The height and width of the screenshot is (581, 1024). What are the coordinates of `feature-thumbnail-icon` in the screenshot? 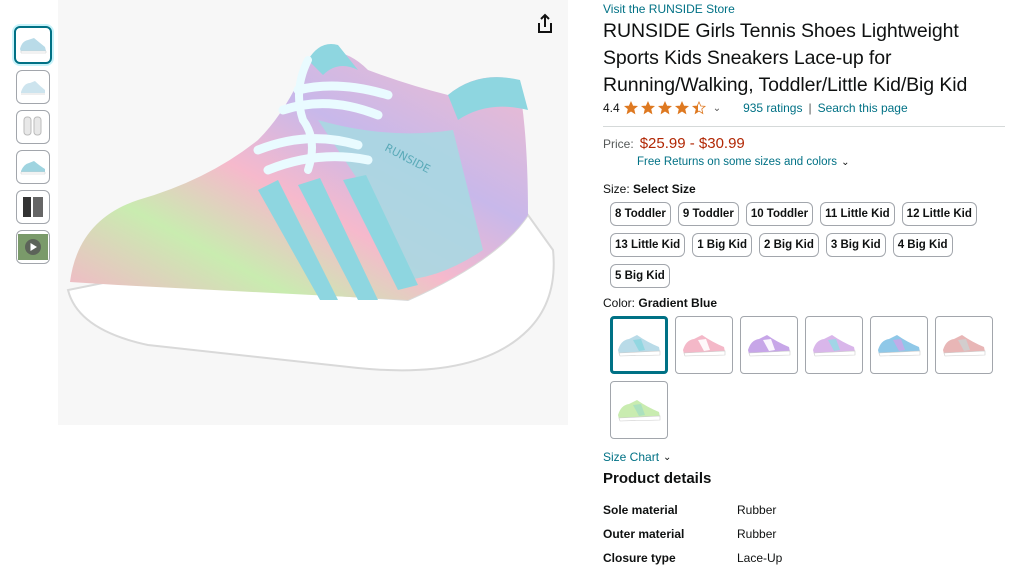 It's located at (33, 207).